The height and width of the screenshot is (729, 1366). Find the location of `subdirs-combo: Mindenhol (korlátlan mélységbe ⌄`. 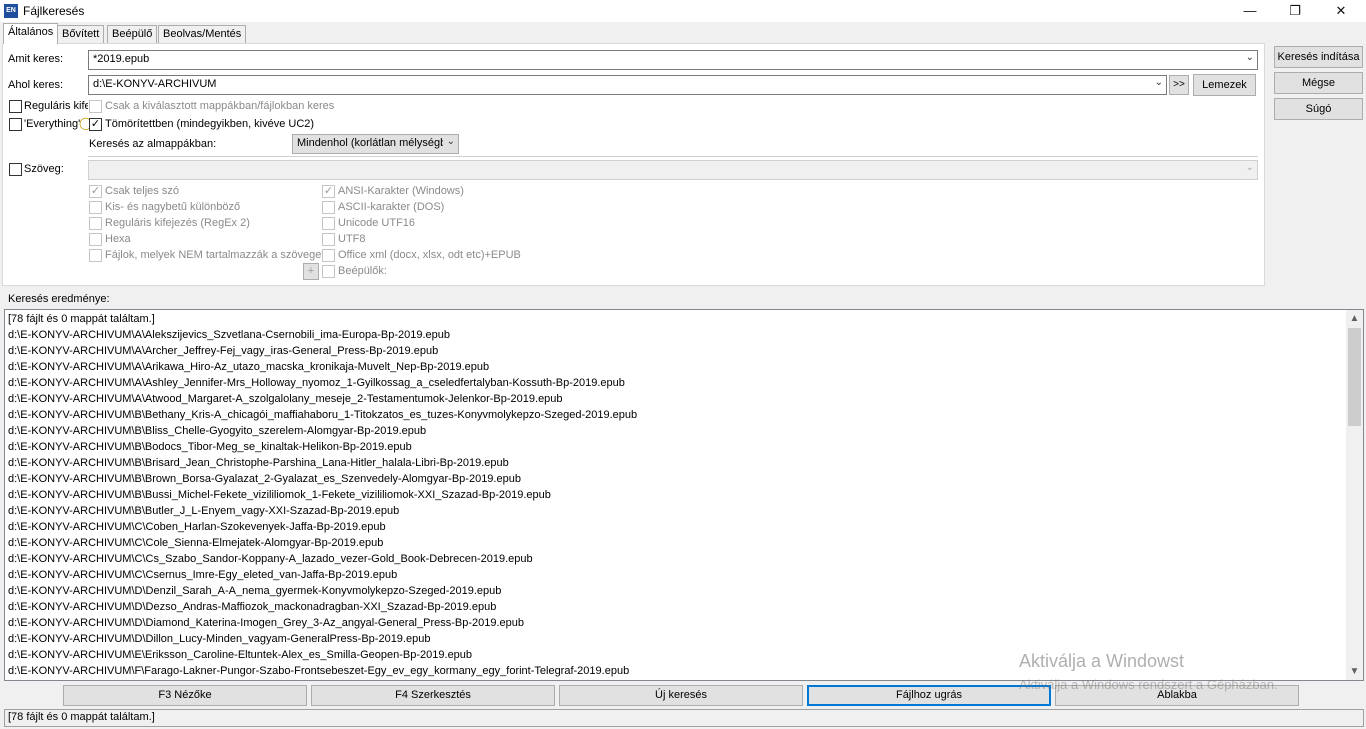

subdirs-combo: Mindenhol (korlátlan mélységbe ⌄ is located at coordinates (375, 144).